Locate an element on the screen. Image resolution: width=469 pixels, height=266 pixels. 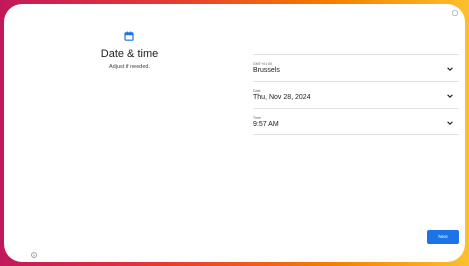
calendar-icon is located at coordinates (129, 36).